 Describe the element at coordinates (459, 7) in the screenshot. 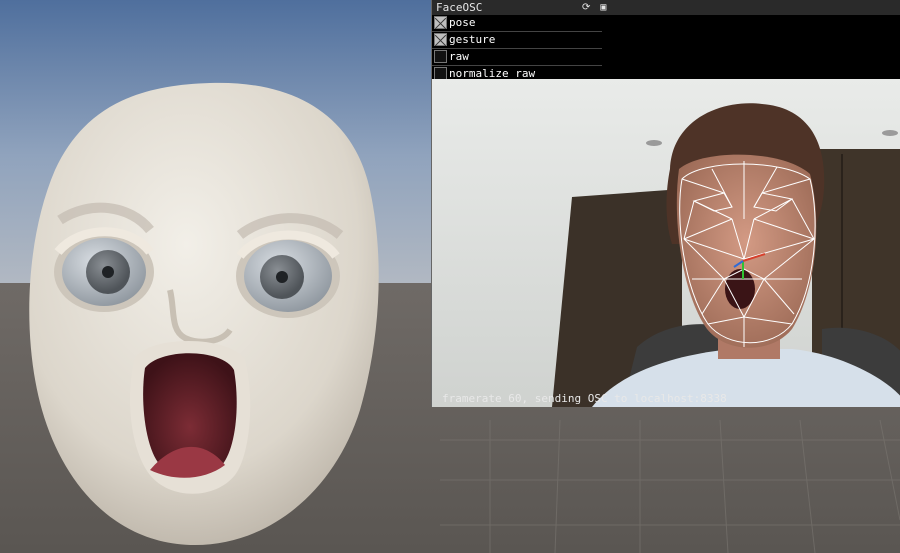

I see `window-title: FaceOSC` at that location.